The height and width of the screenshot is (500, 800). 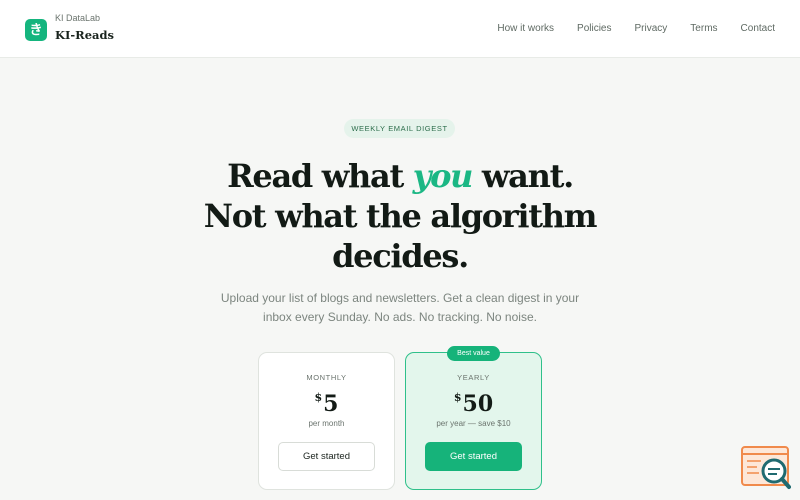 I want to click on headline-text-1: Read what, so click(x=320, y=176).